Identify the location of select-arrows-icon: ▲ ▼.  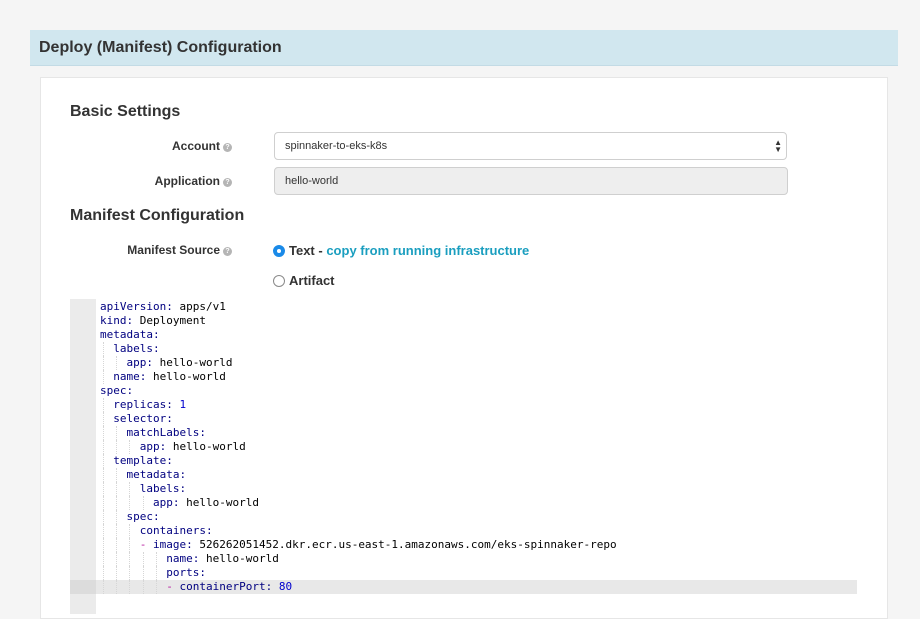
(778, 146).